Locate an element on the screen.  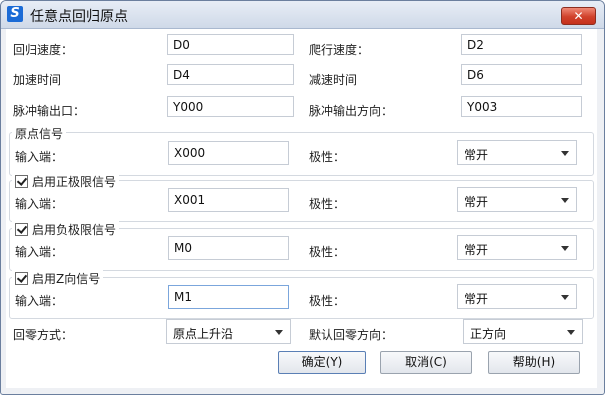
neg-limit-checkbox is located at coordinates (21, 229).